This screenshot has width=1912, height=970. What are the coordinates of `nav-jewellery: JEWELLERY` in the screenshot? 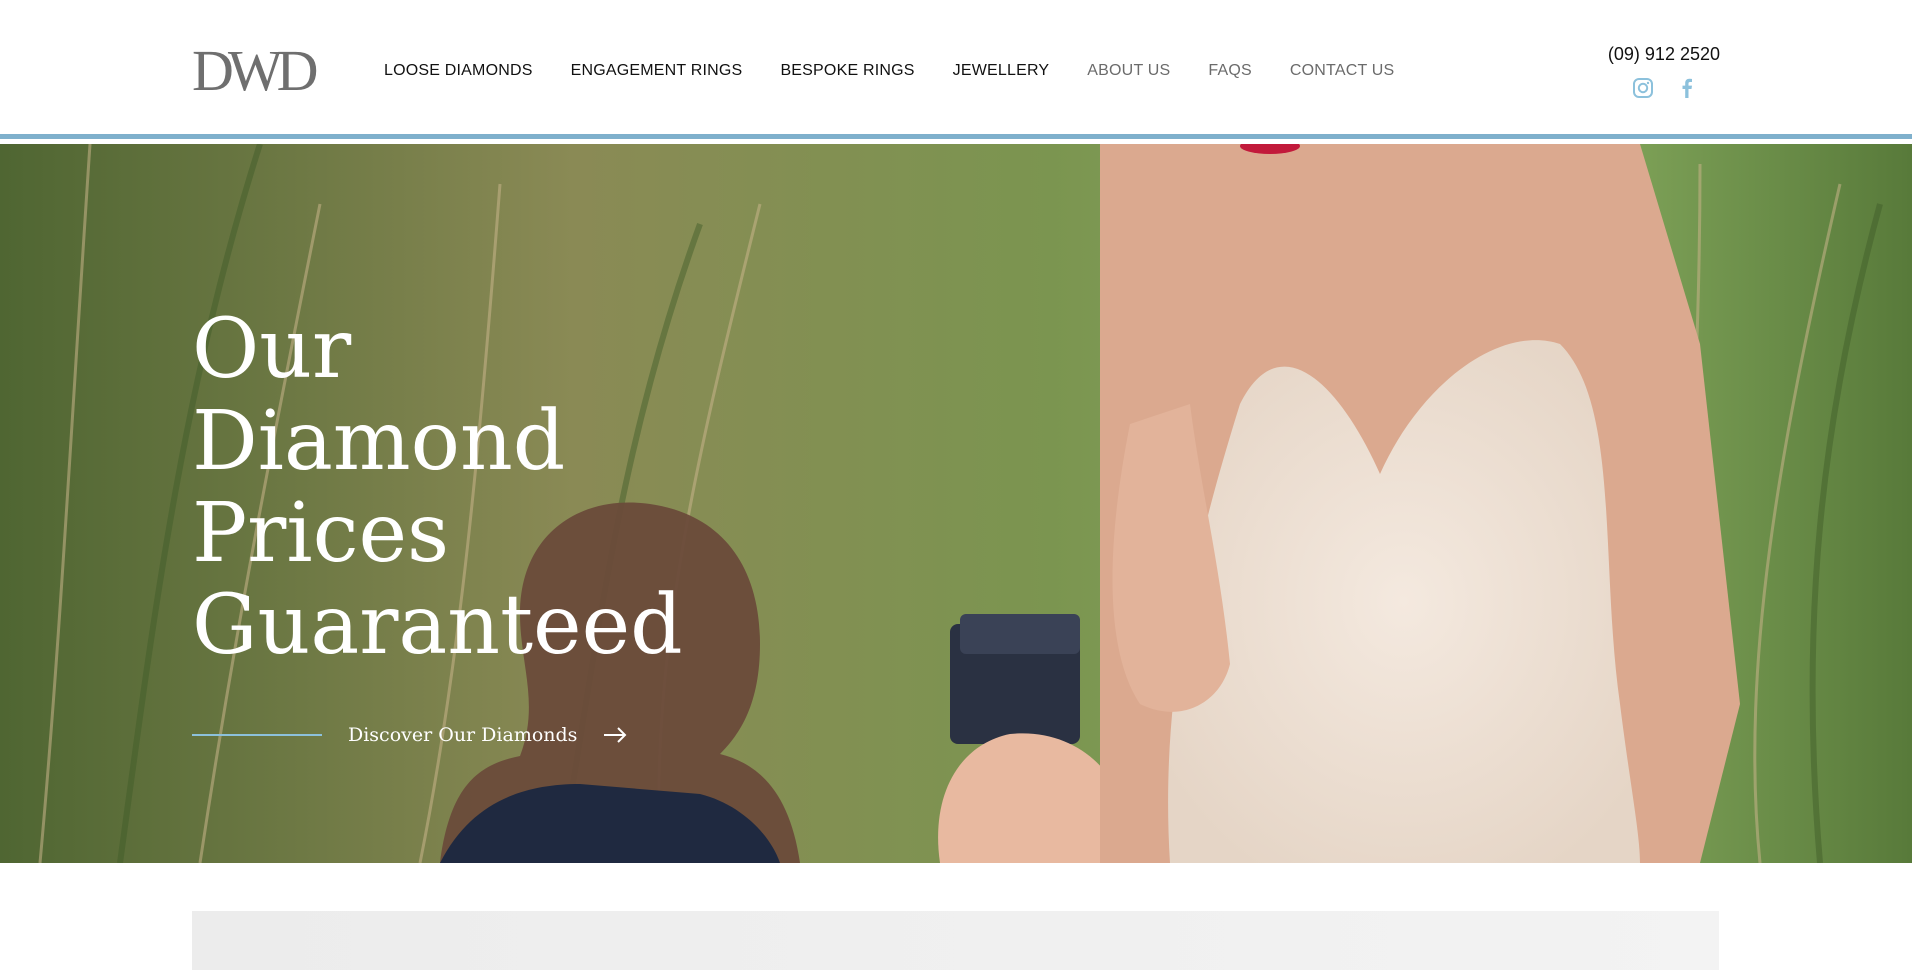 It's located at (1001, 71).